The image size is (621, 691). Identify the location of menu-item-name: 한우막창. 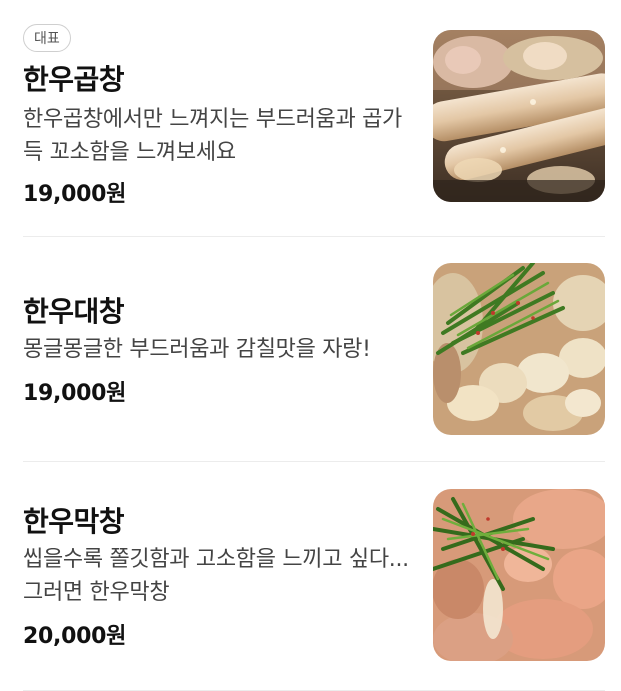
(74, 521).